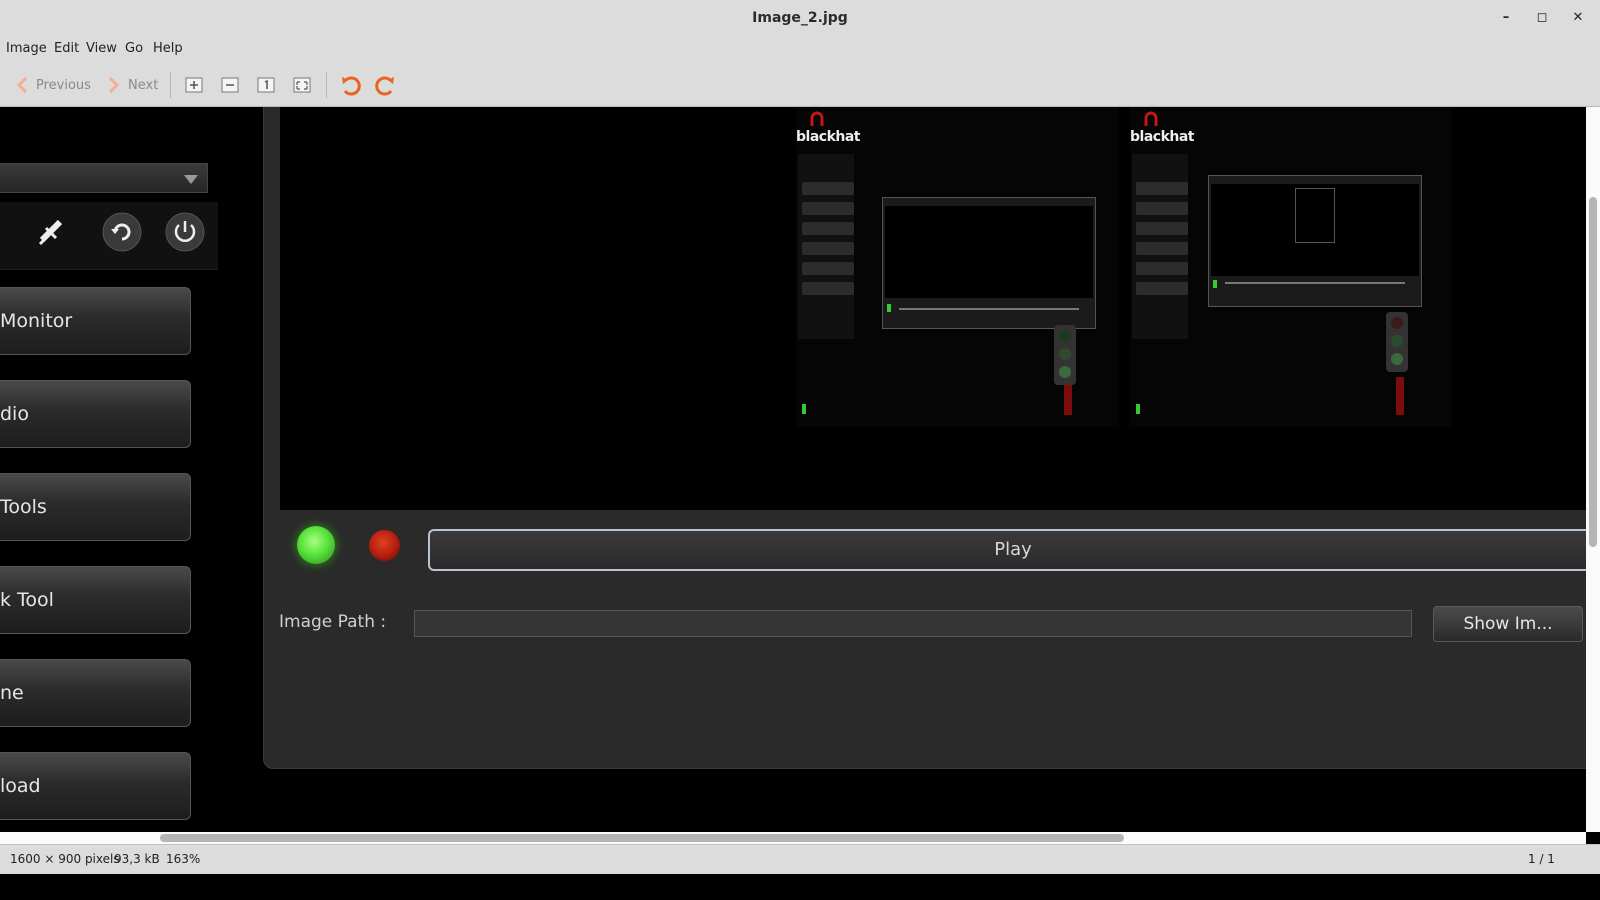 The width and height of the screenshot is (1600, 900). Describe the element at coordinates (134, 48) in the screenshot. I see `menu-go: Go` at that location.